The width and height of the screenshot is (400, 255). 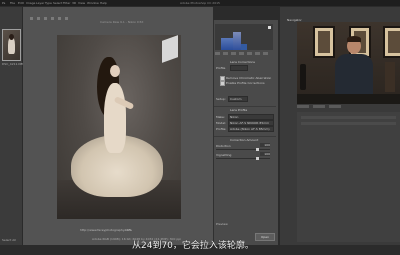 I want to click on menu-layer: Layer, so click(x=40, y=3).